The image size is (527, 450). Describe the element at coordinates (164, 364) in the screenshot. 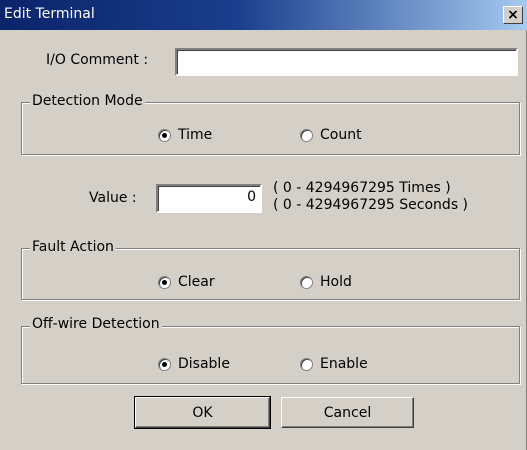

I see `radio-disable-indicator` at that location.